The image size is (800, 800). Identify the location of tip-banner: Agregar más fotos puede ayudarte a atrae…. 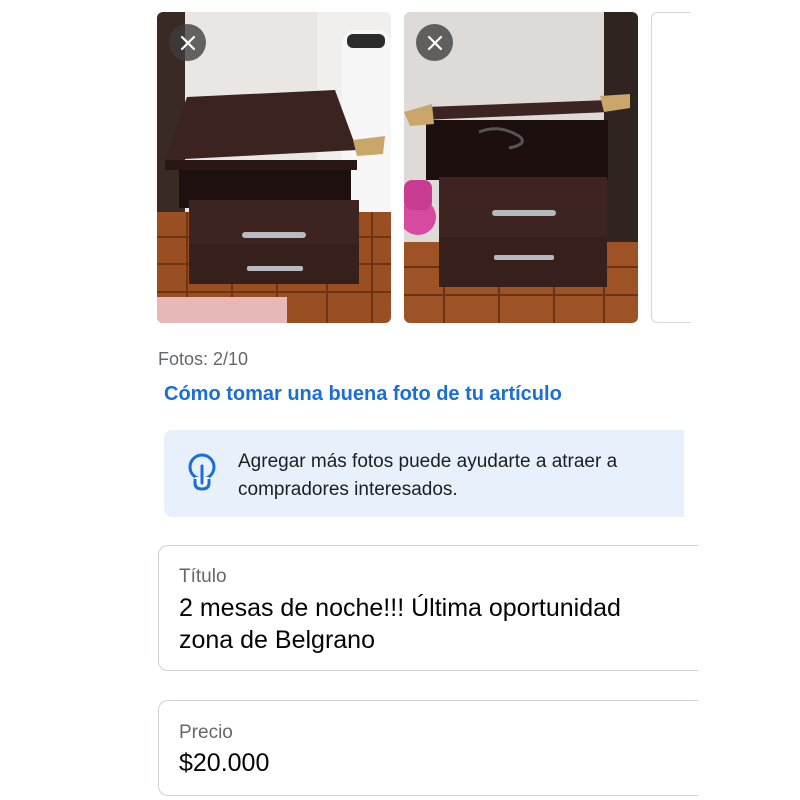
(424, 473).